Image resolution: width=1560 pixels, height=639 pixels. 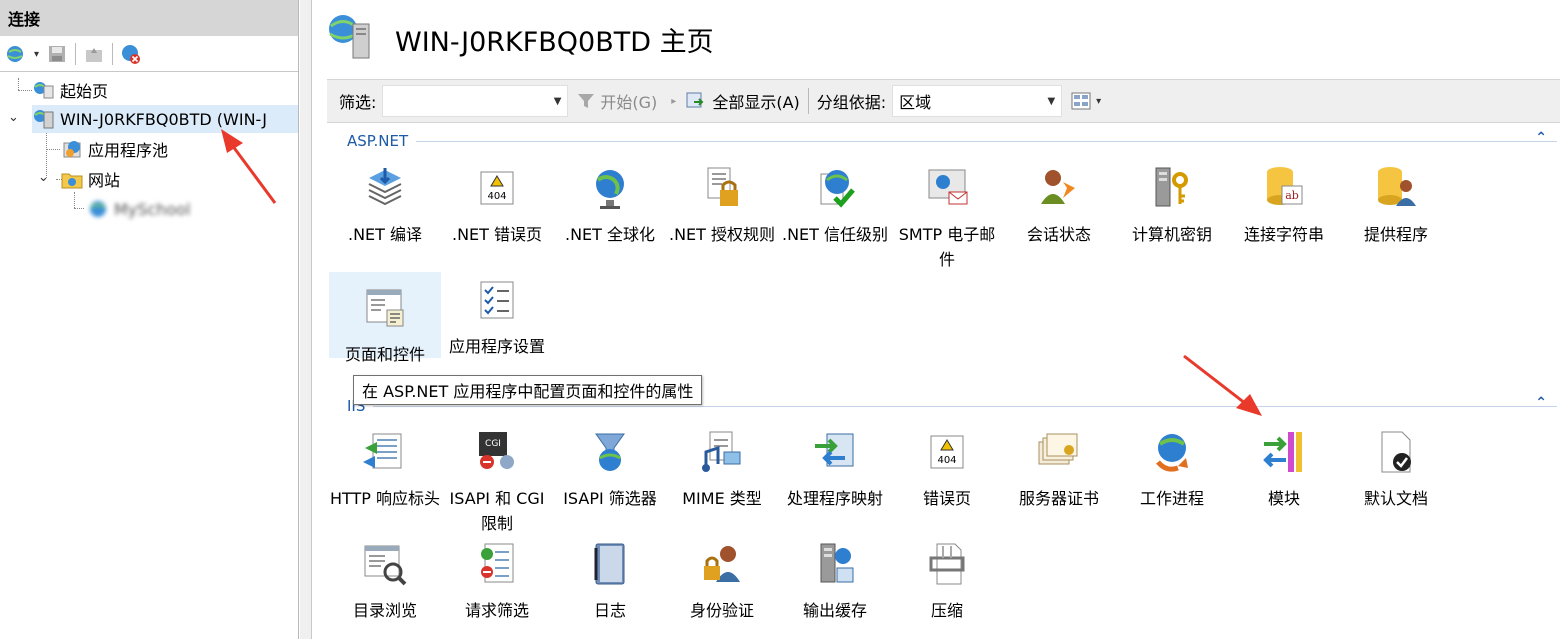 What do you see at coordinates (610, 498) in the screenshot?
I see `feature-label: ISAPI 筛选器` at bounding box center [610, 498].